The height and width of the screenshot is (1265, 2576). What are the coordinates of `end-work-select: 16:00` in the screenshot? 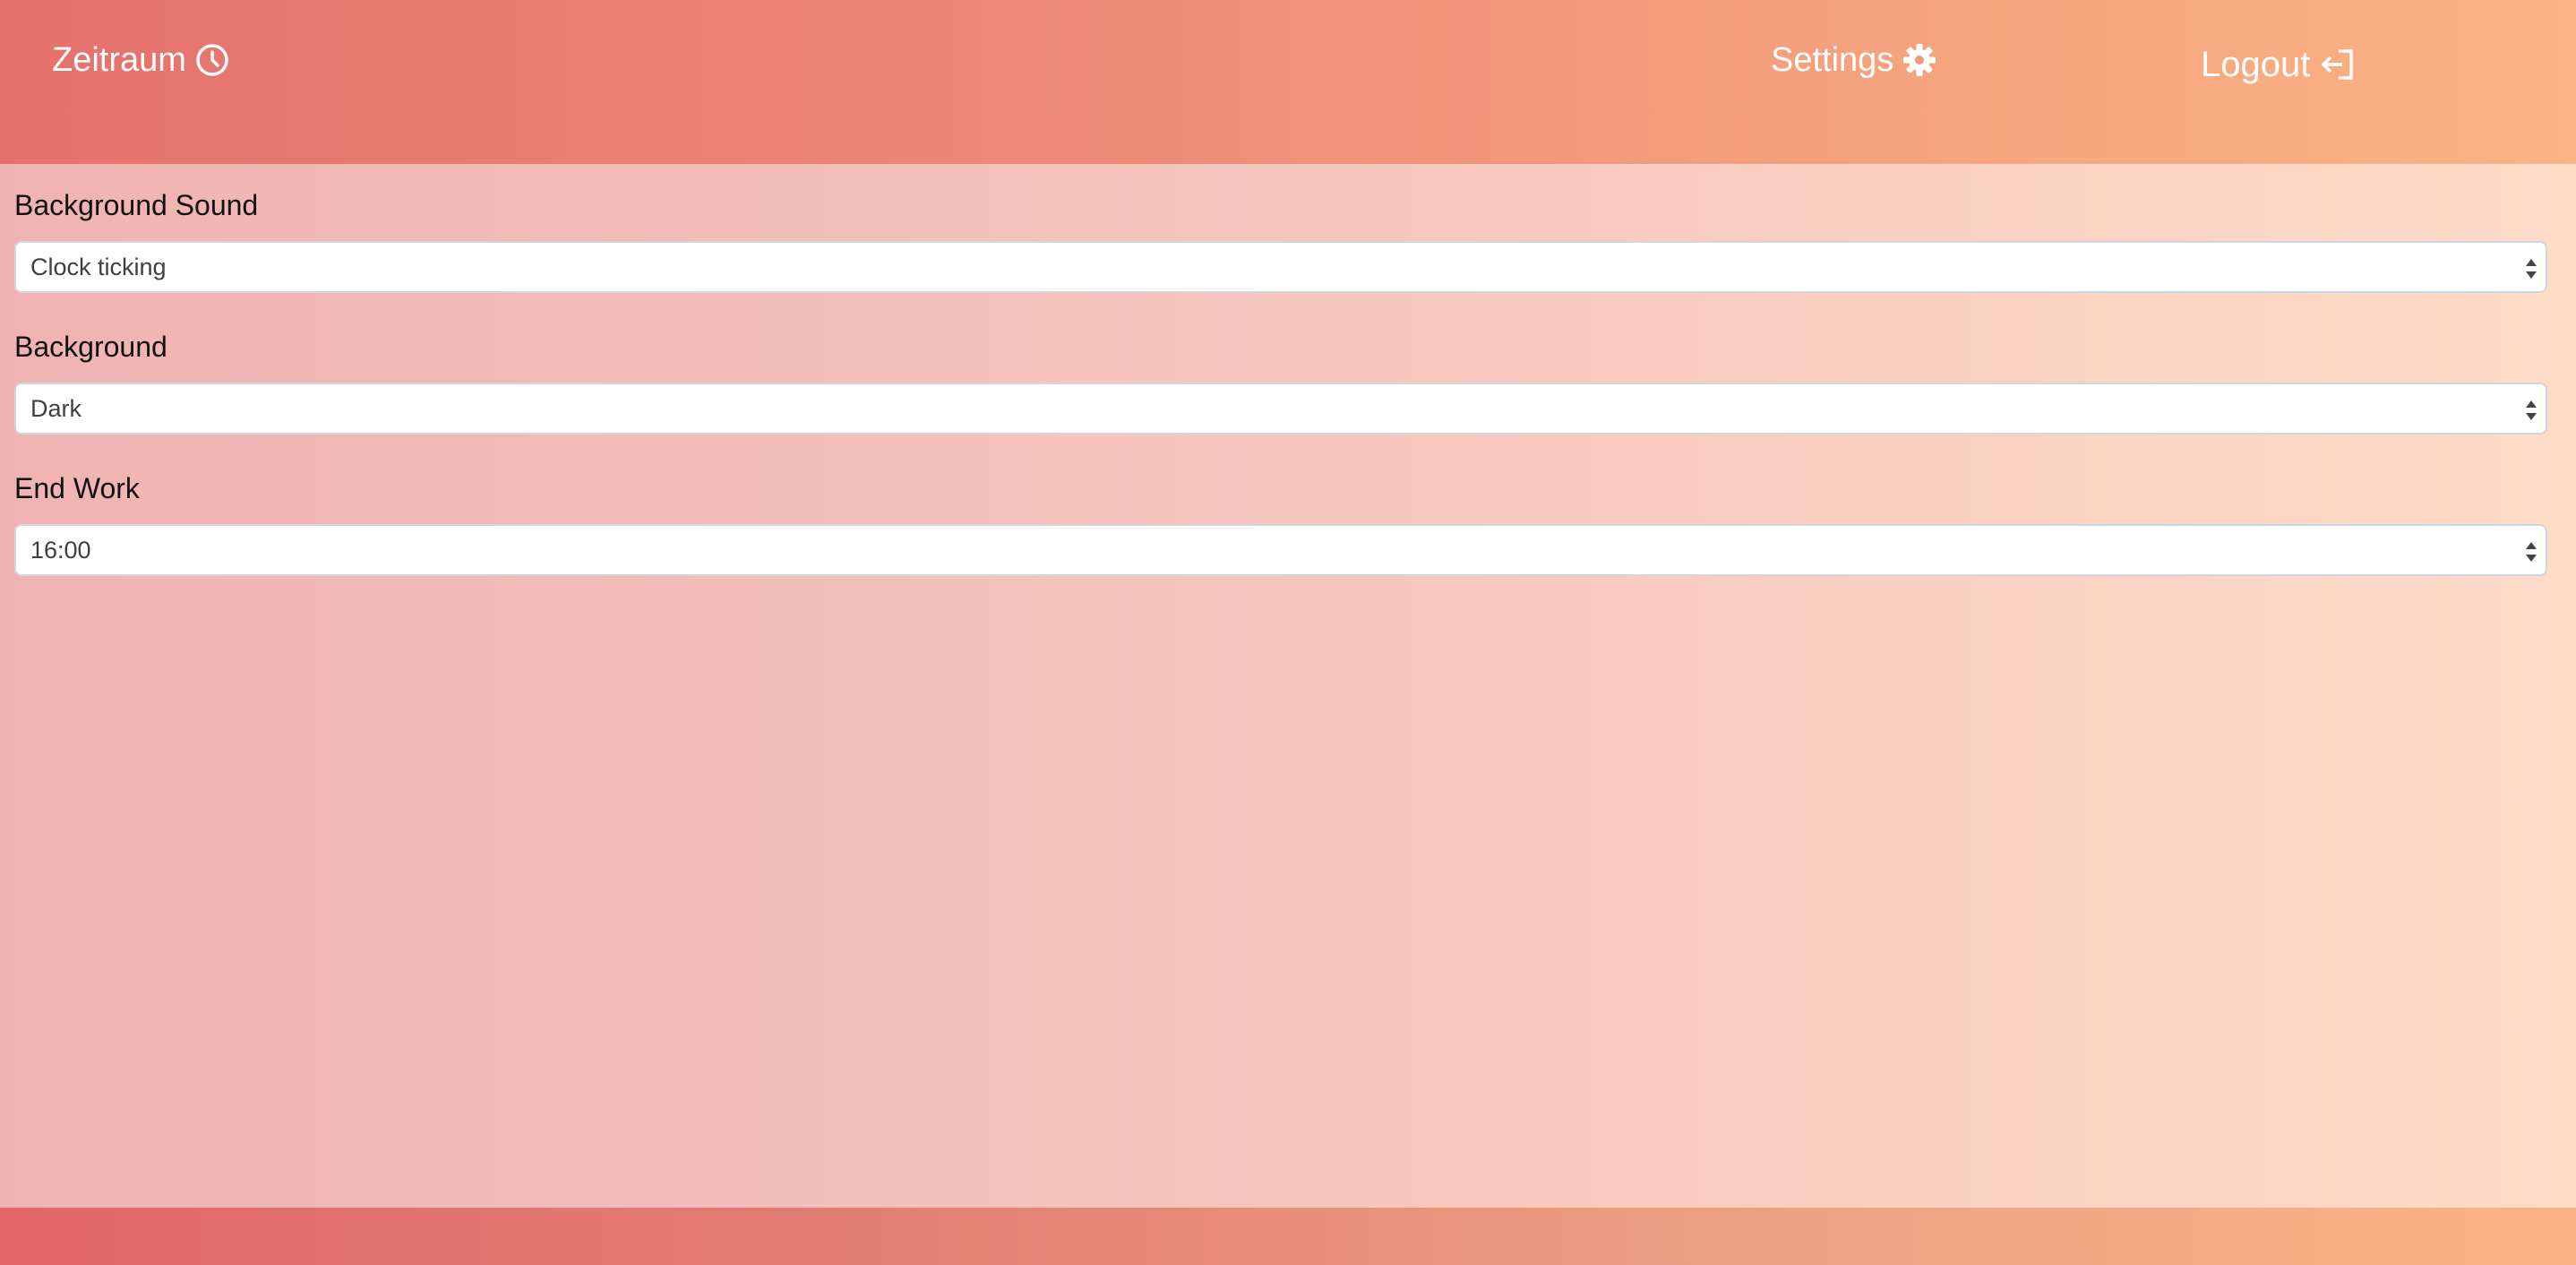 It's located at (1280, 550).